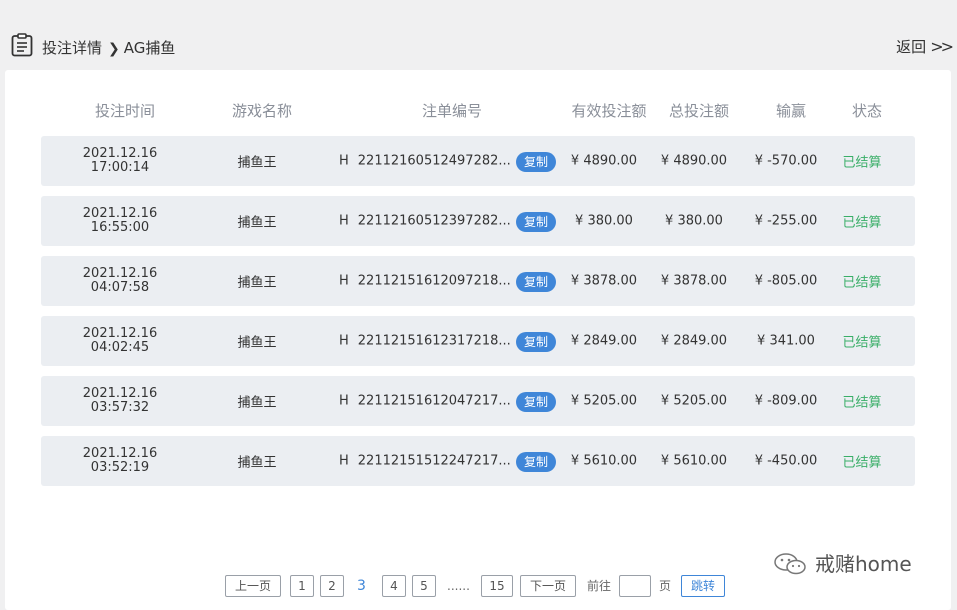 This screenshot has width=957, height=610. Describe the element at coordinates (604, 221) in the screenshot. I see `valid-bet-amount: ¥ 380.00` at that location.